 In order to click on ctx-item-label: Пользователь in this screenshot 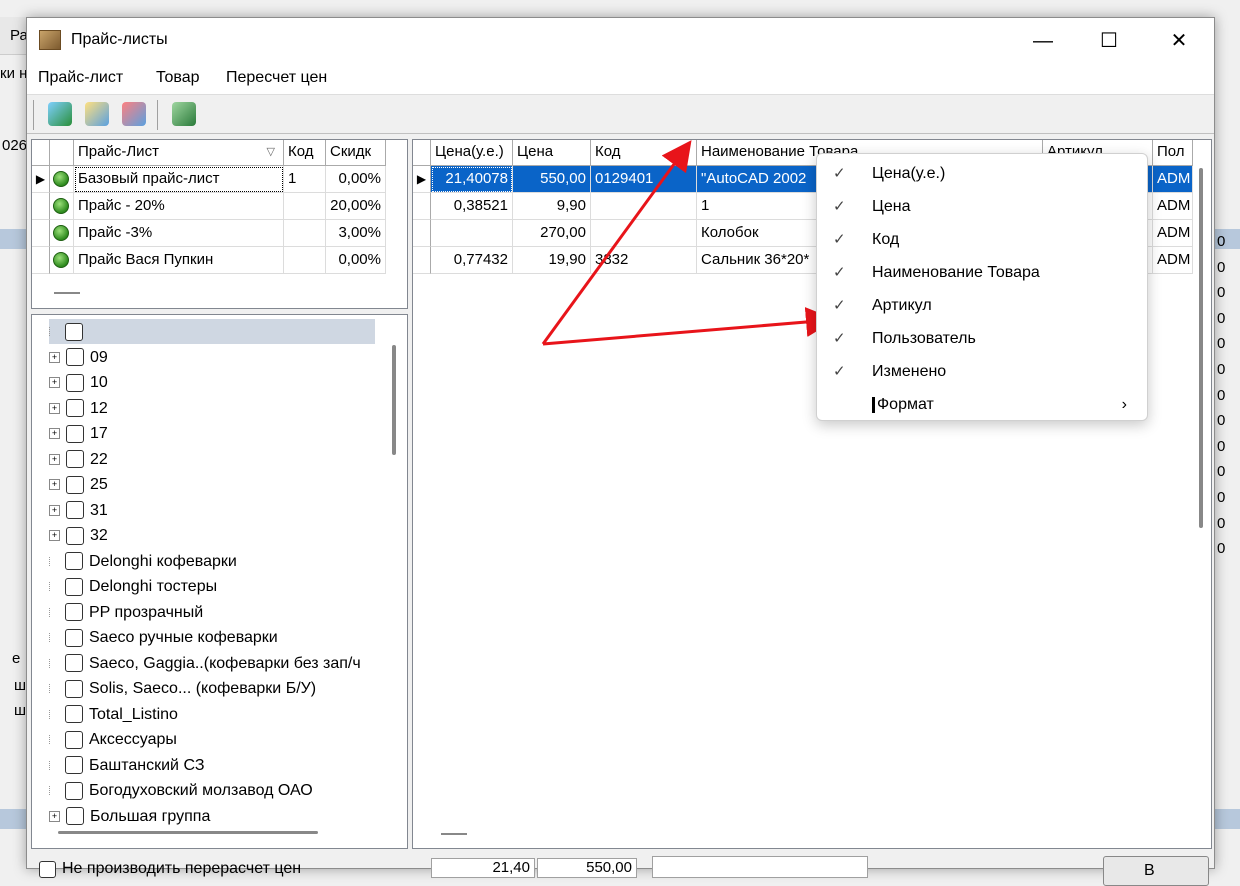, I will do `click(924, 338)`.